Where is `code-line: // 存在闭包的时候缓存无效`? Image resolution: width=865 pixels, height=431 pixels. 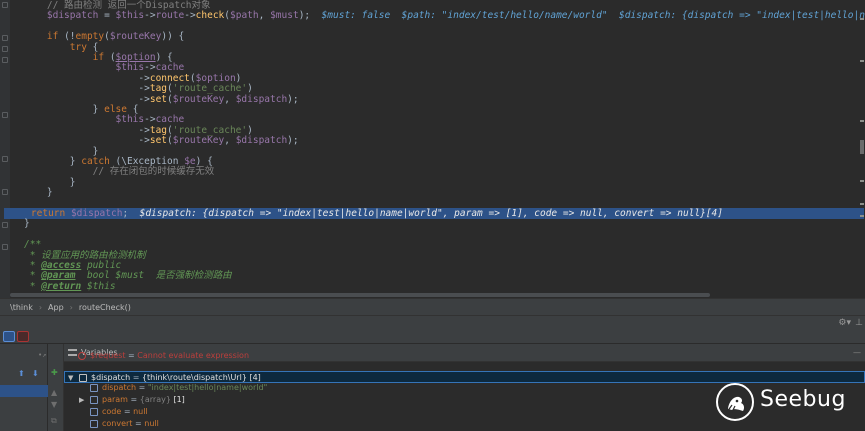 code-line: // 存在闭包的时候缓存无效 is located at coordinates (430, 171).